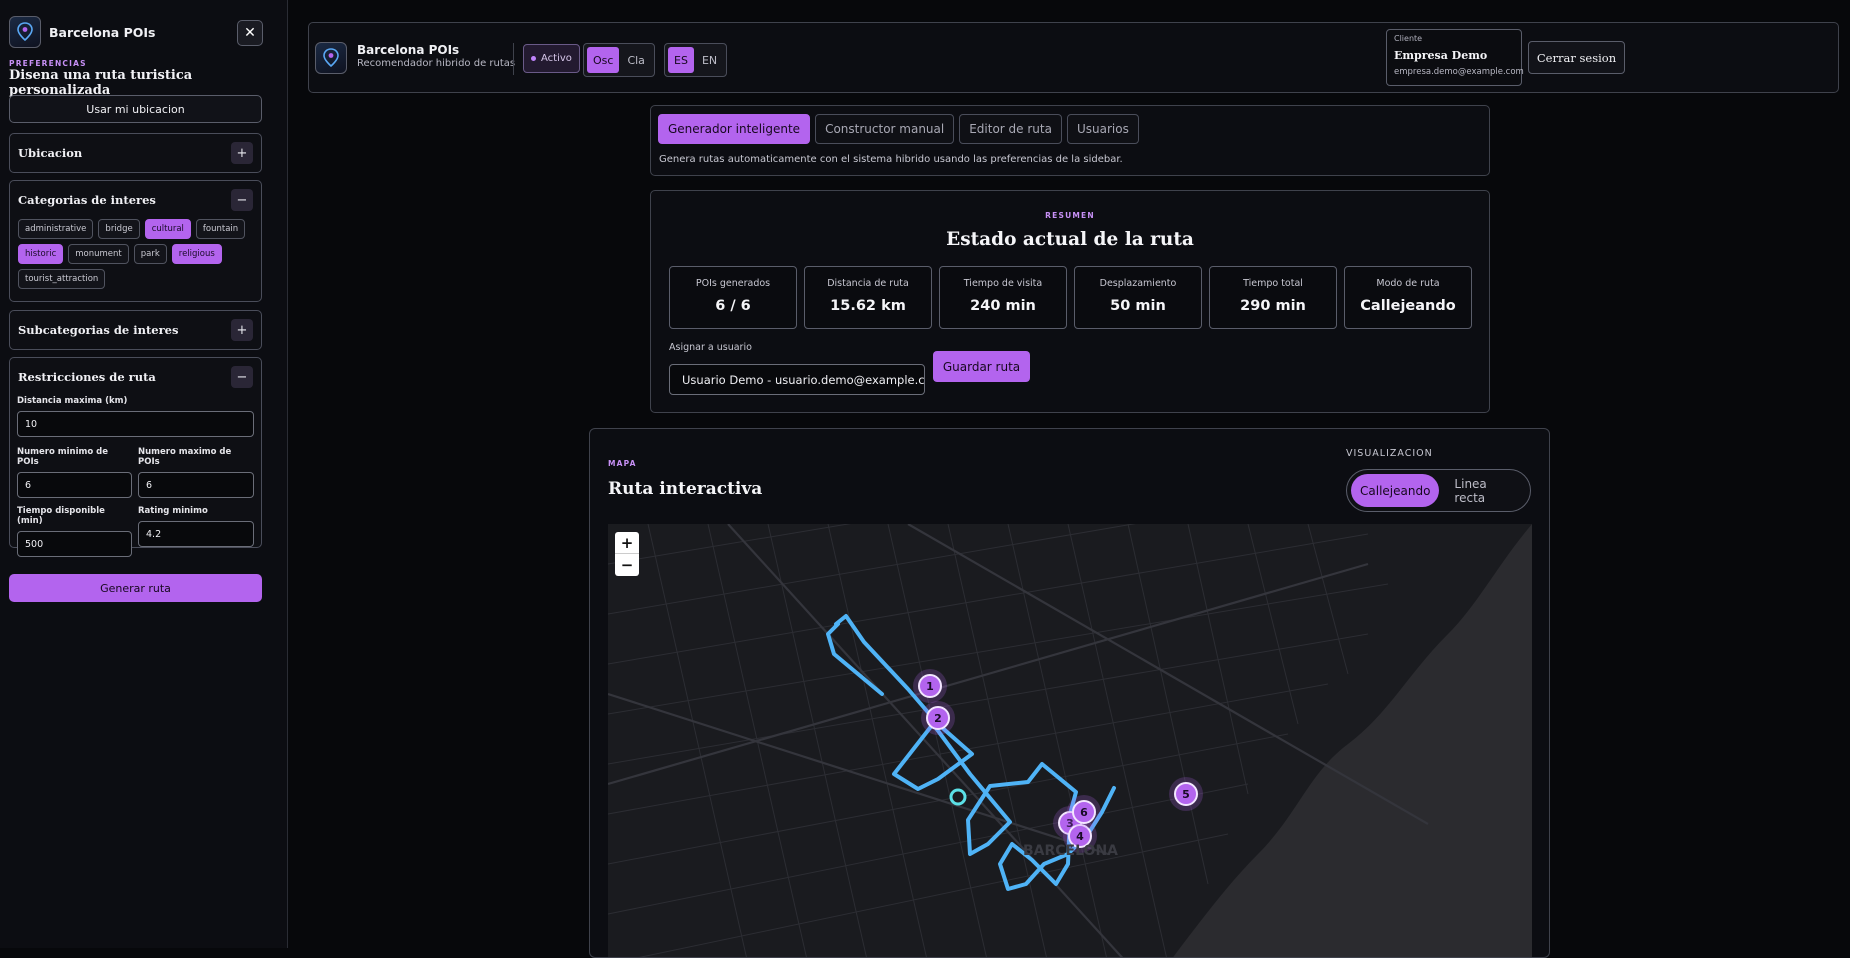  I want to click on category-chip-bridge: bridge, so click(119, 229).